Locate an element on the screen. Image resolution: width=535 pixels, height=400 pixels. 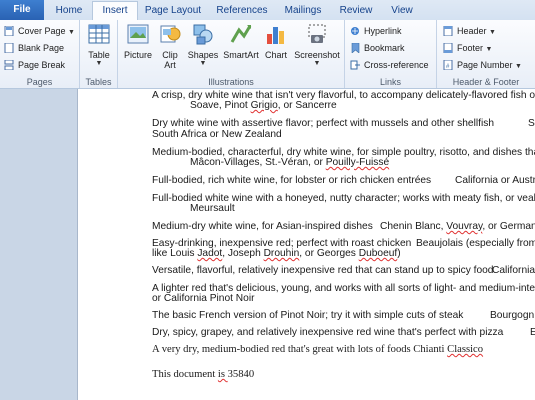
clip-art-label-2: Art is located at coordinates (170, 65).